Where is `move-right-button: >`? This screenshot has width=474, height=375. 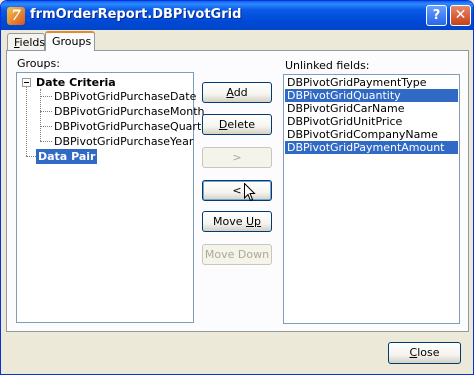 move-right-button: > is located at coordinates (237, 157).